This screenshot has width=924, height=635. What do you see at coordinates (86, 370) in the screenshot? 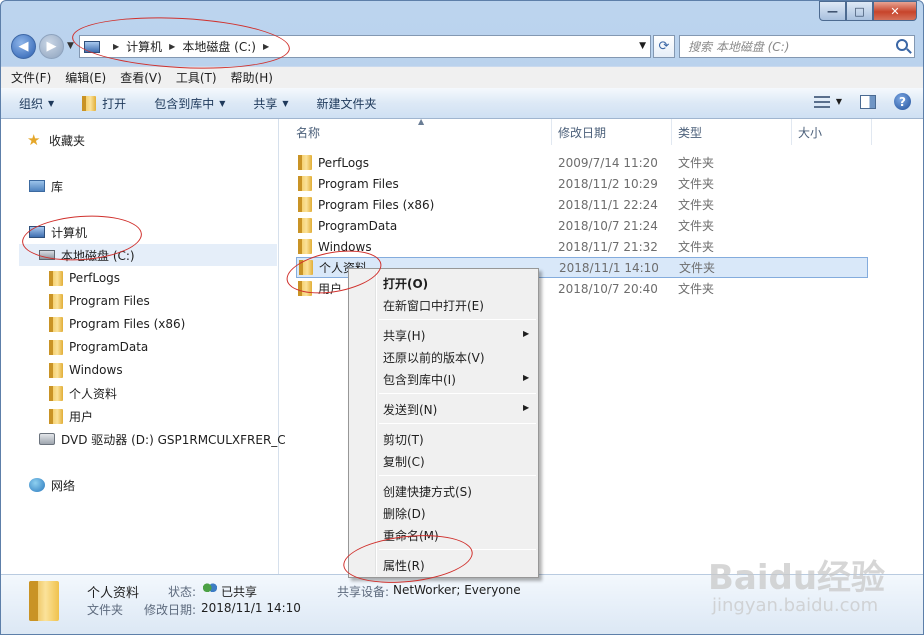
I see `nav-folder-windows: Windows` at bounding box center [86, 370].